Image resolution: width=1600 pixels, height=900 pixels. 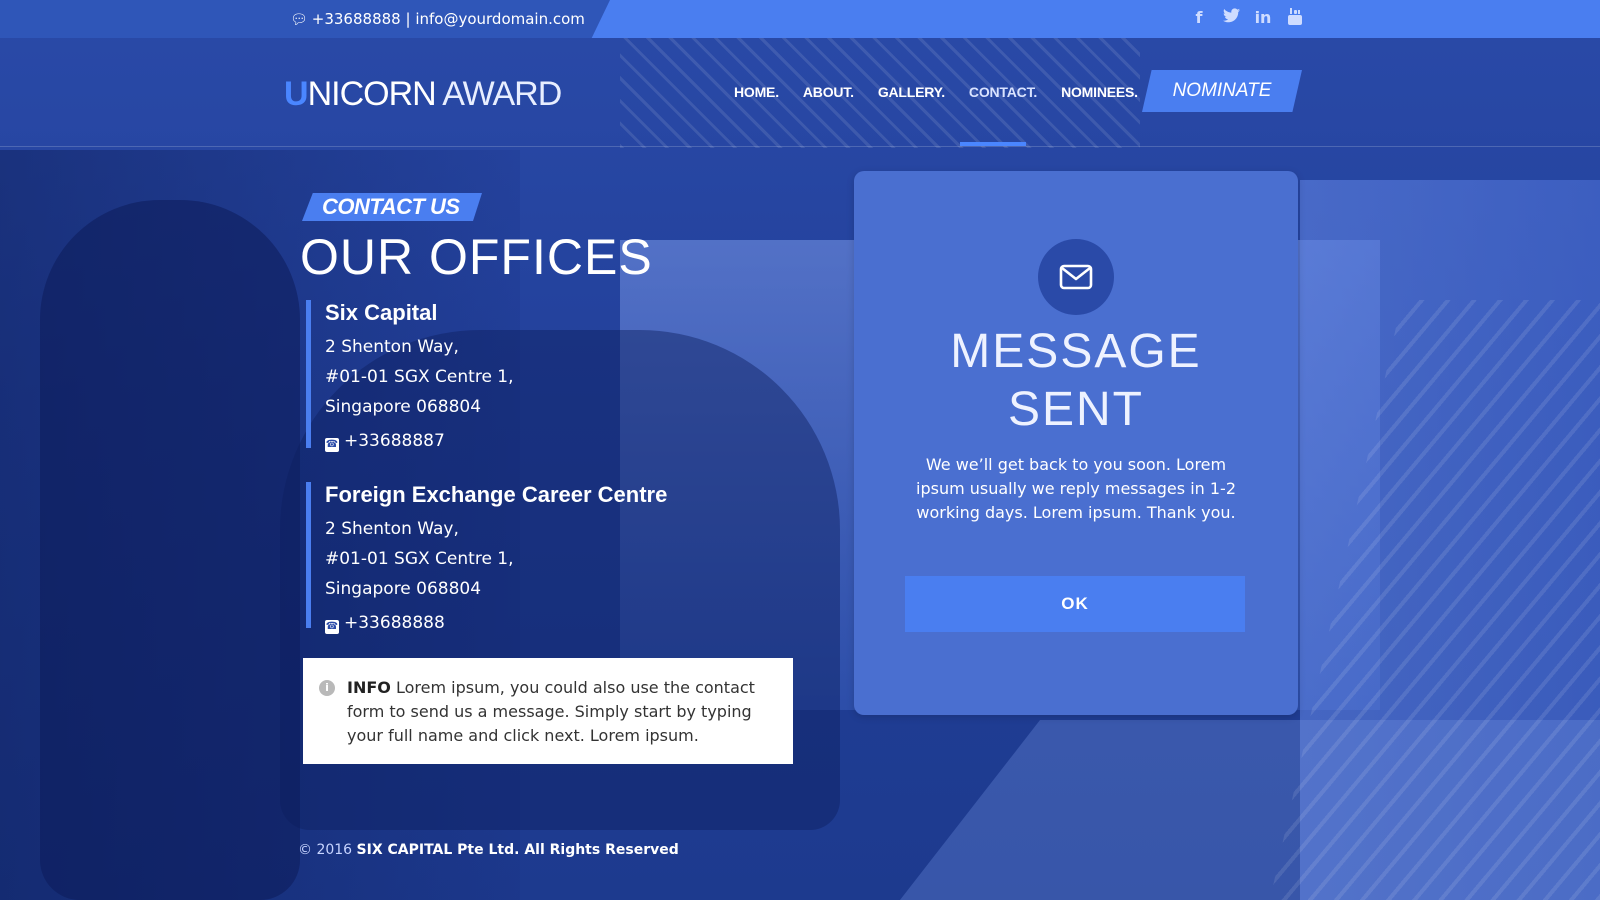 I want to click on nominate-button: NOMINATE, so click(x=1222, y=91).